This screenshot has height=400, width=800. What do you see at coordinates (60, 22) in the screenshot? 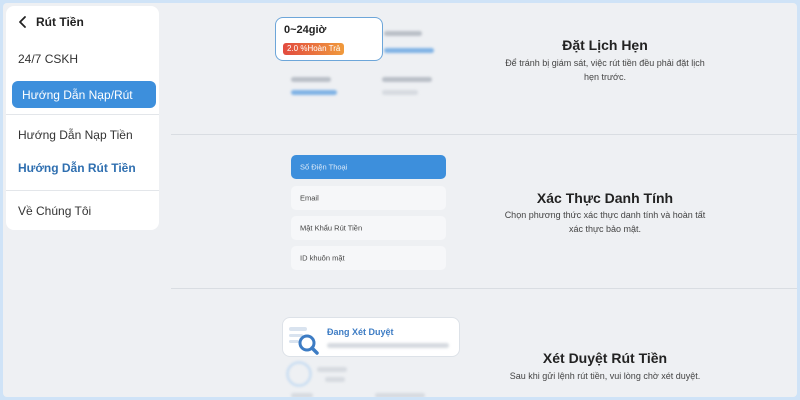
I see `sidebar-title: Rút Tiền` at bounding box center [60, 22].